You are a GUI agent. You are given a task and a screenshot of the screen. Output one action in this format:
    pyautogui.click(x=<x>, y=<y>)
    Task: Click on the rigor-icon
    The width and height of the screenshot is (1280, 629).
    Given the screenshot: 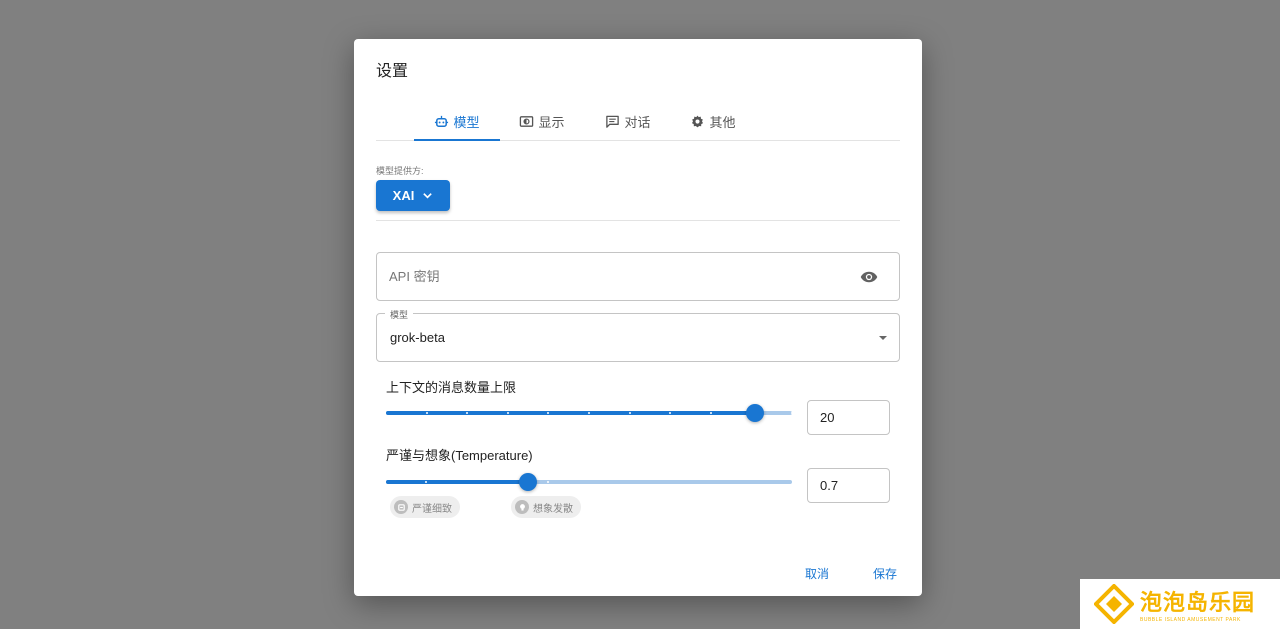 What is the action you would take?
    pyautogui.click(x=401, y=507)
    